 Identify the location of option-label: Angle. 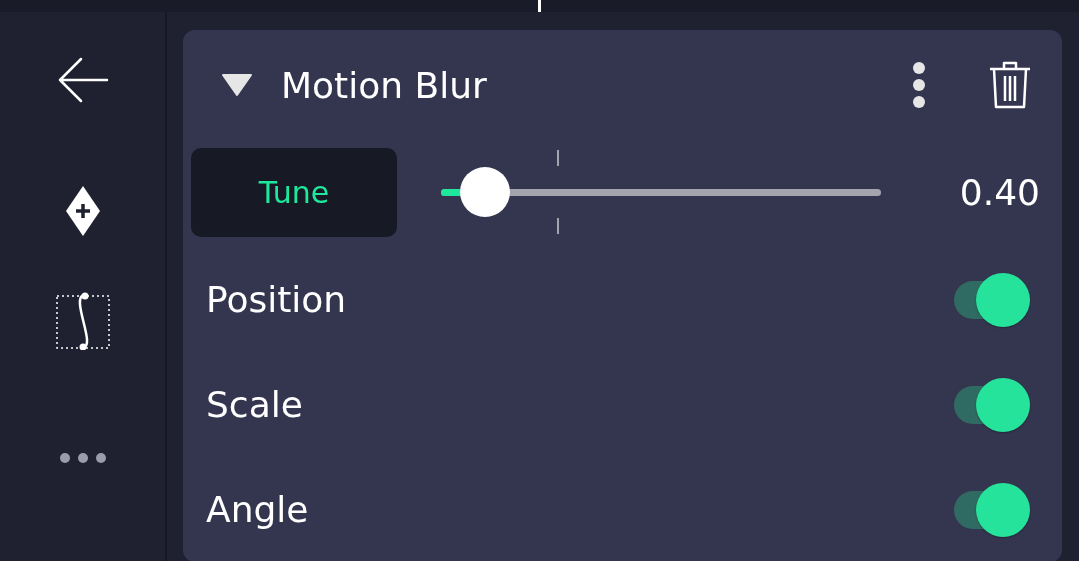
(258, 509).